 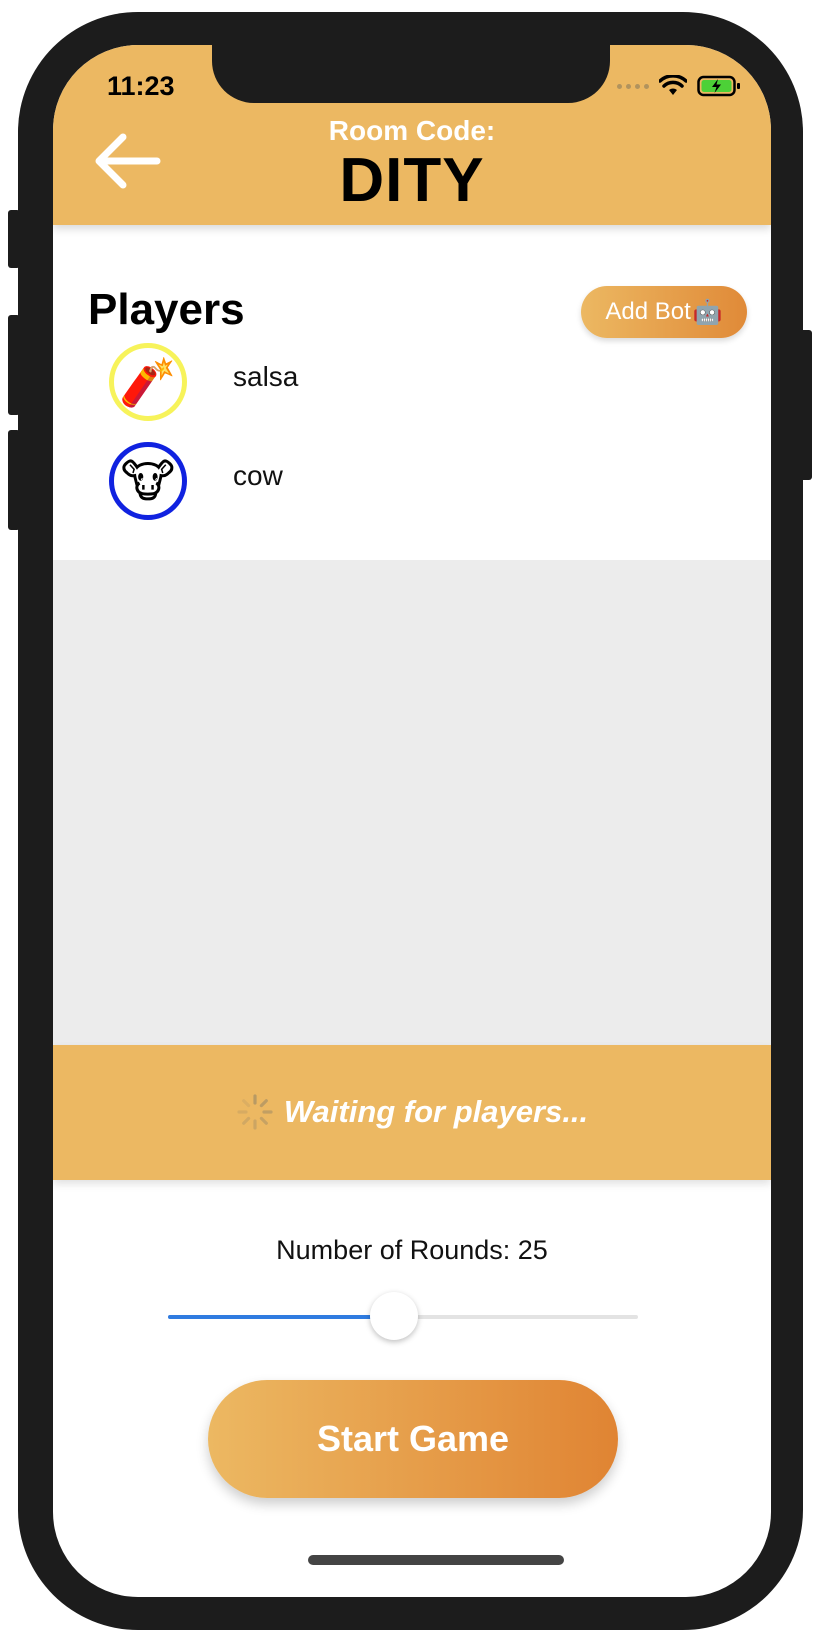 I want to click on player-name: salsa, so click(x=266, y=376).